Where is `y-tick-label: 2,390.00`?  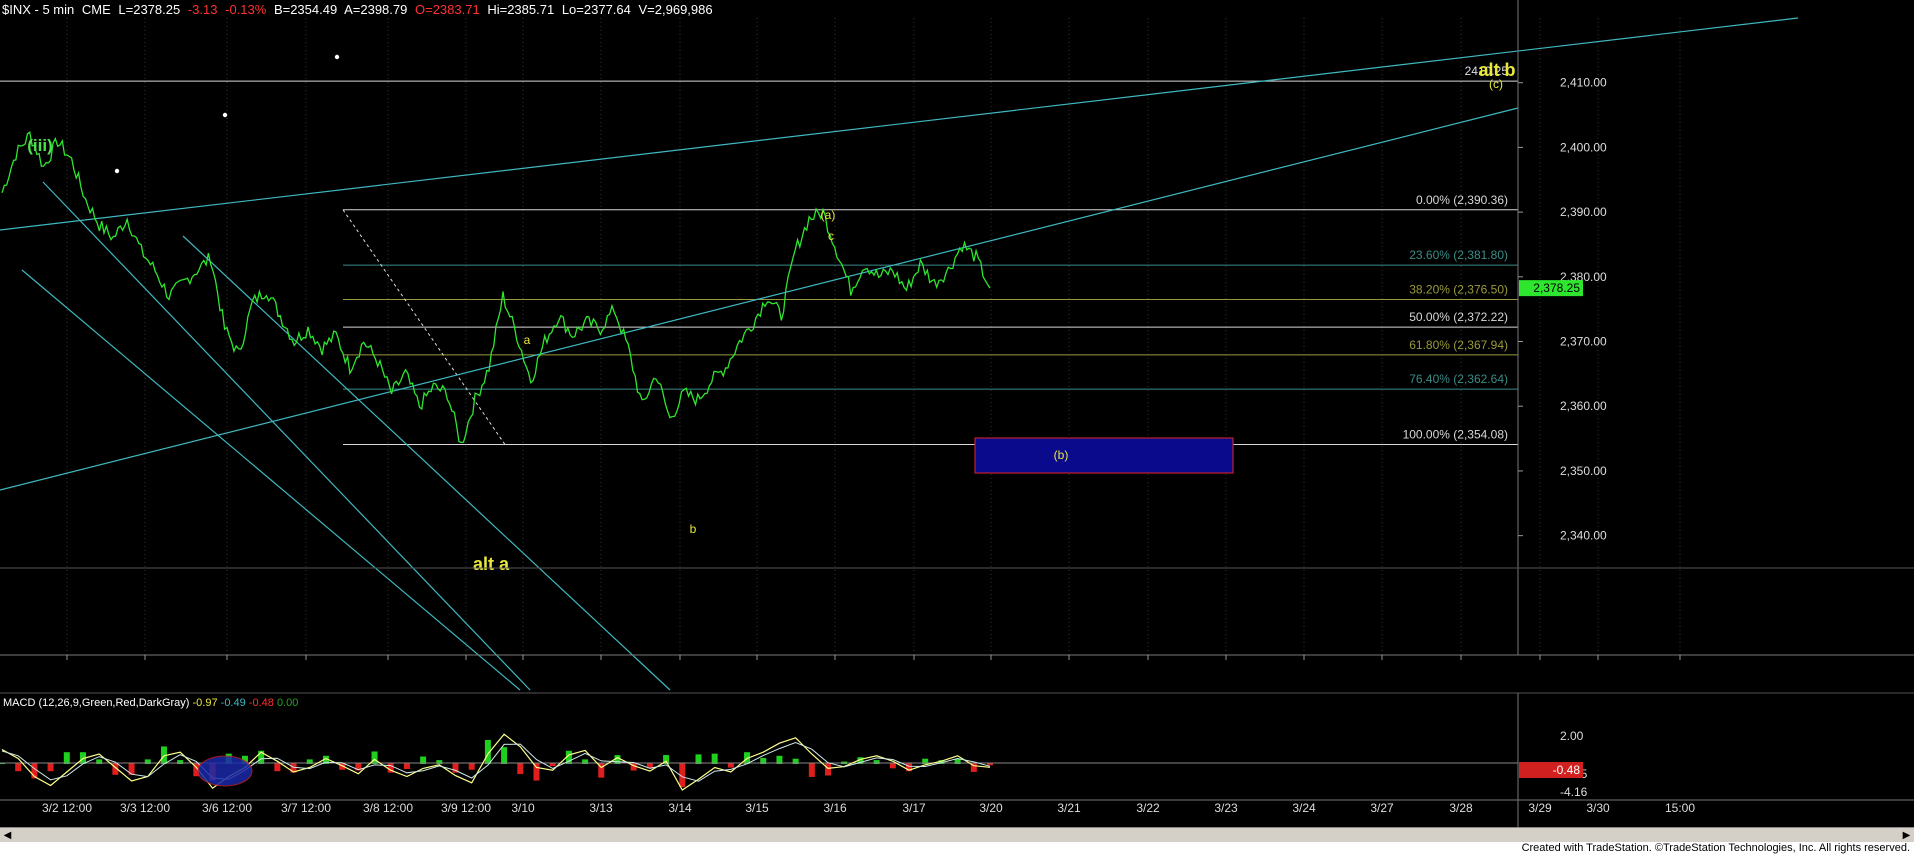 y-tick-label: 2,390.00 is located at coordinates (1583, 212).